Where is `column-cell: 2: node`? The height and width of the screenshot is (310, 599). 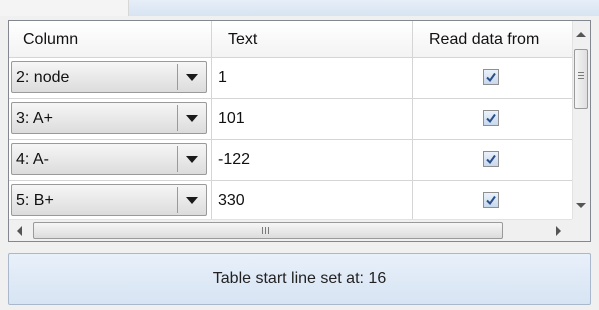
column-cell: 2: node is located at coordinates (110, 78).